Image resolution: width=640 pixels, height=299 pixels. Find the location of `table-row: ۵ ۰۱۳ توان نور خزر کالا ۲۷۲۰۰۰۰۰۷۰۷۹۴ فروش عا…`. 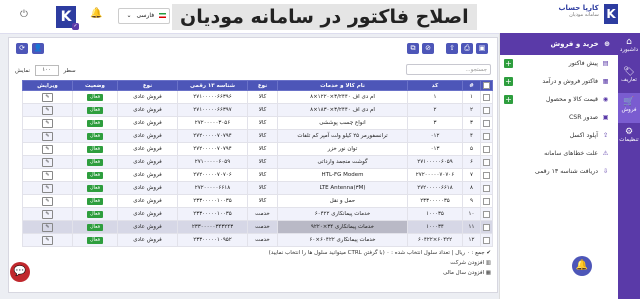

table-row: ۵ ۰۱۳ توان نور خزر کالا ۲۷۲۰۰۰۰۰۷۰۷۹۴ فروش عا… is located at coordinates (257, 149).